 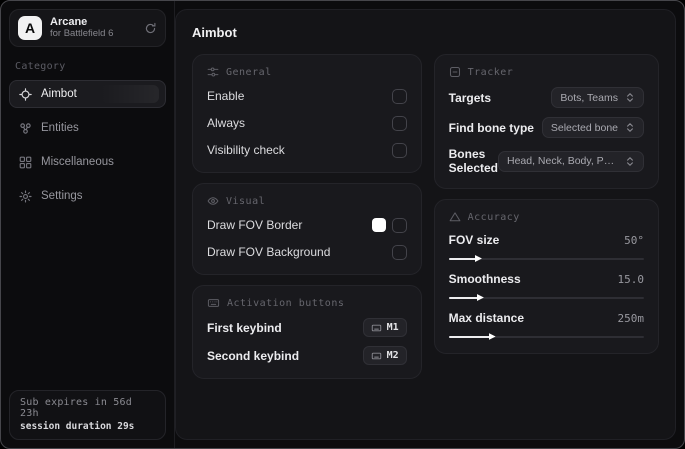 I want to click on keybind-value: M1, so click(x=392, y=327).